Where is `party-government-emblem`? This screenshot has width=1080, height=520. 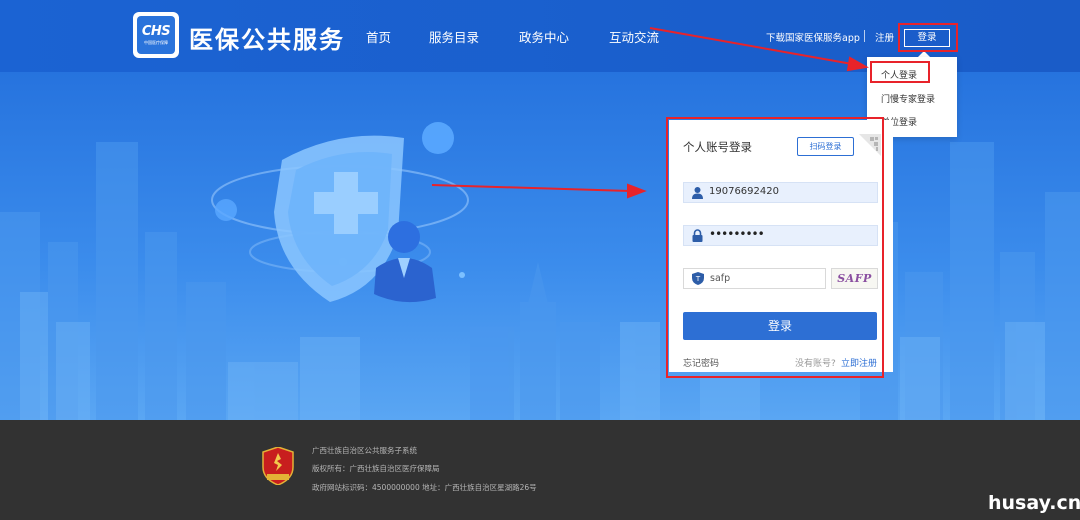 party-government-emblem is located at coordinates (278, 466).